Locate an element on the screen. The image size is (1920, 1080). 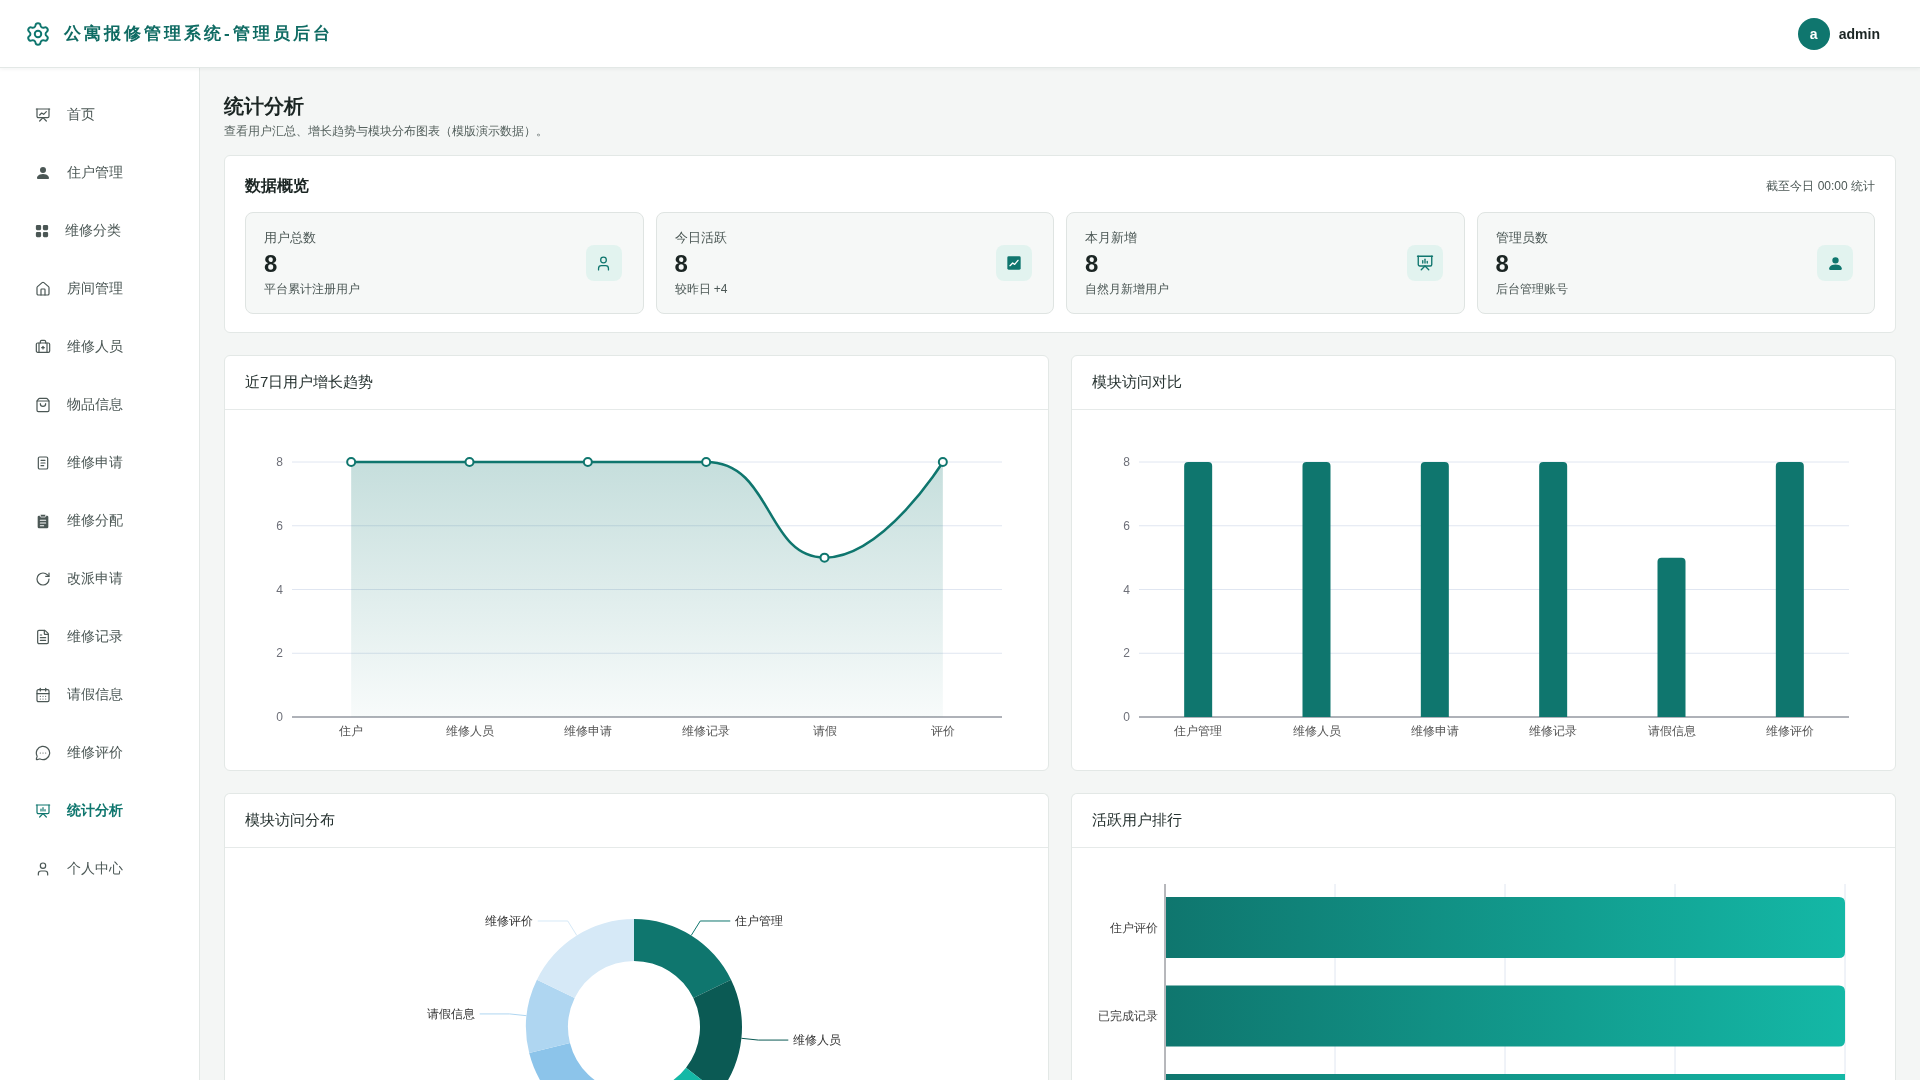
card-title: 模块访问对比 is located at coordinates (1137, 382).